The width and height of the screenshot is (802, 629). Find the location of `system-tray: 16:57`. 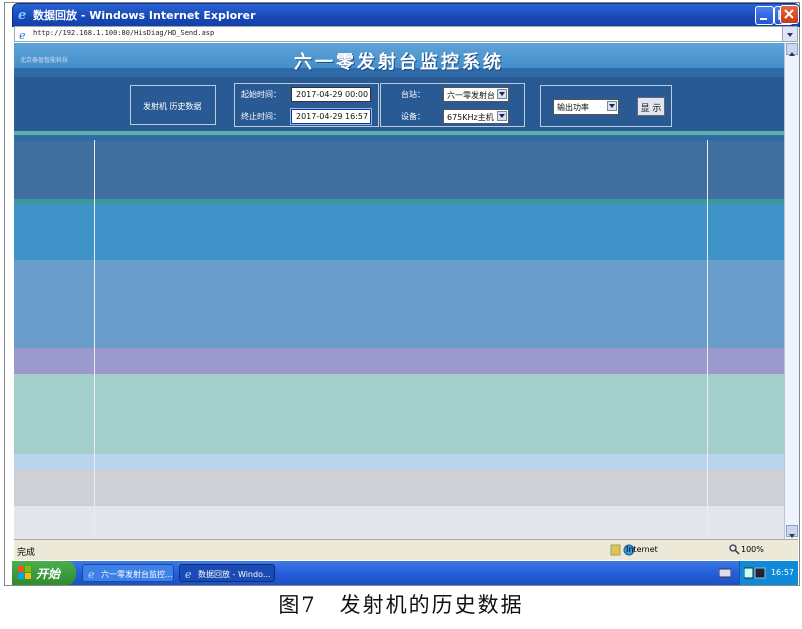

system-tray: 16:57 is located at coordinates (768, 573).